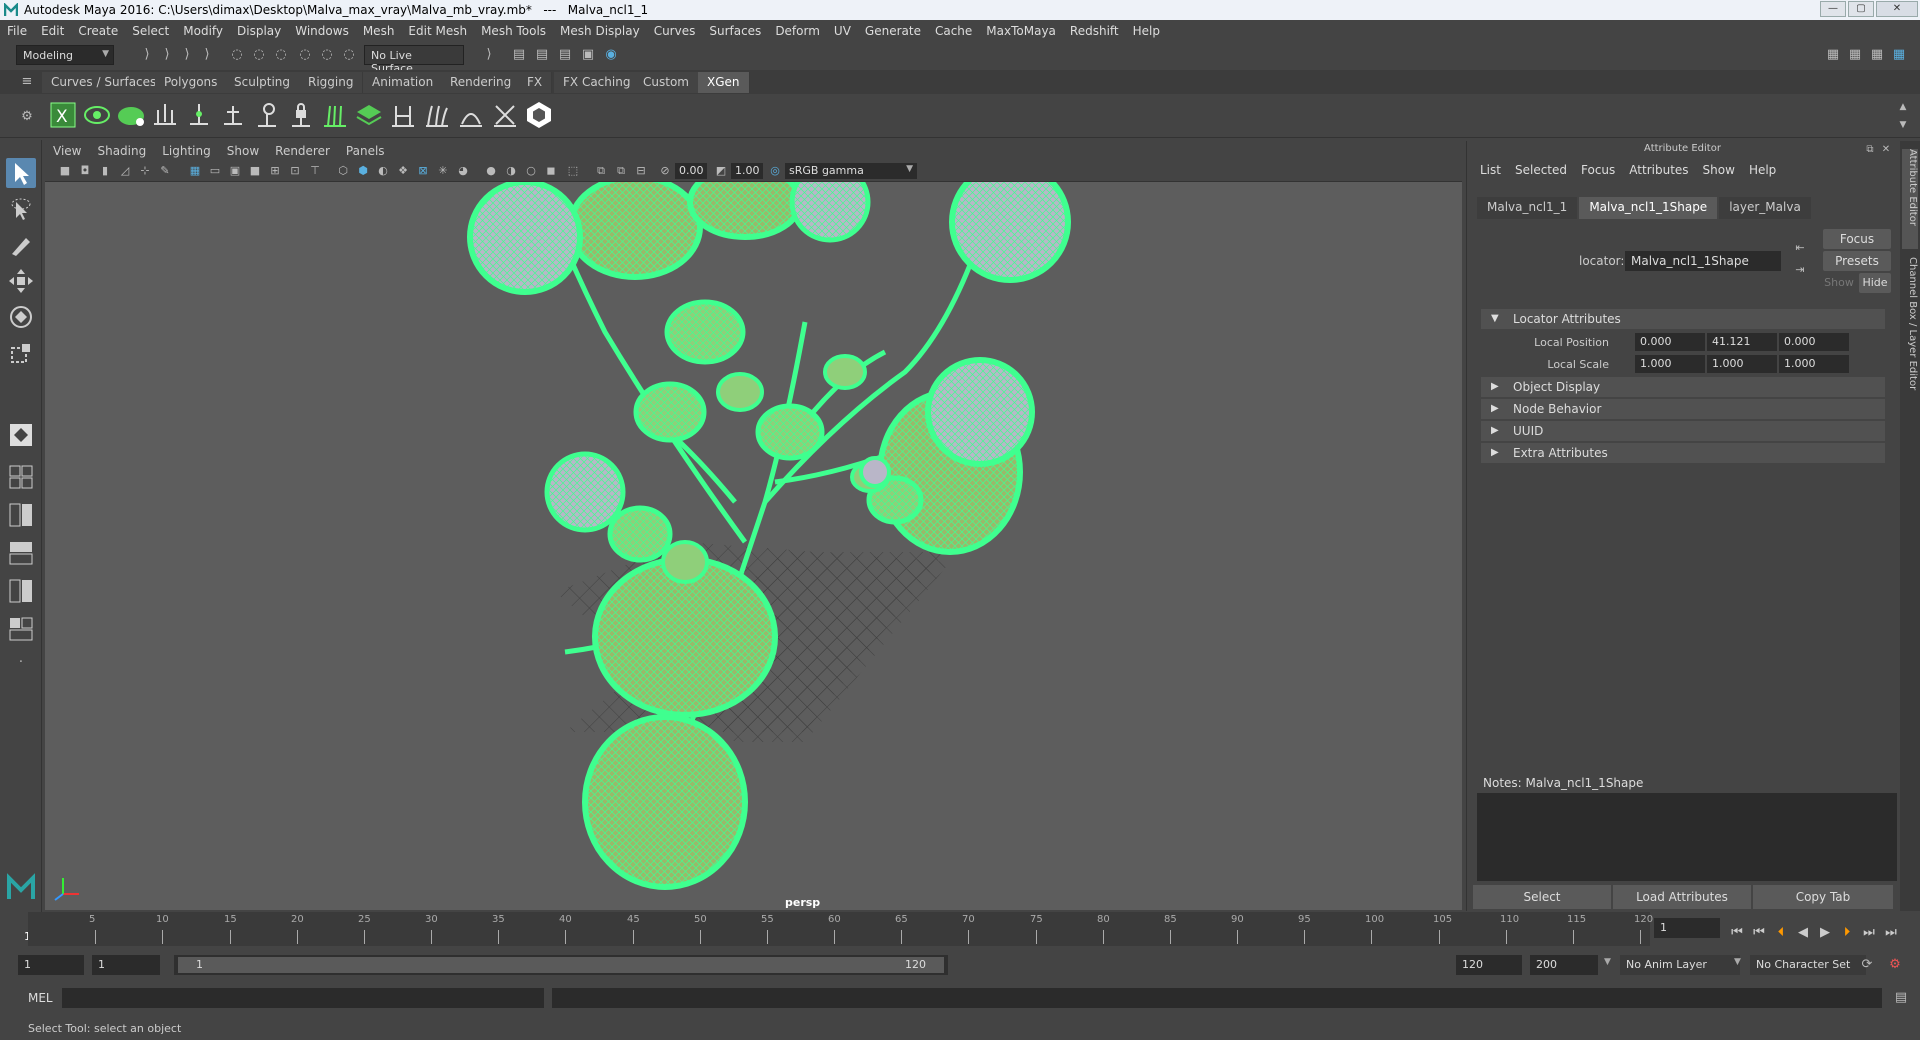 This screenshot has height=1040, width=1920. What do you see at coordinates (641, 171) in the screenshot?
I see `xray-components-icon: ⊟` at bounding box center [641, 171].